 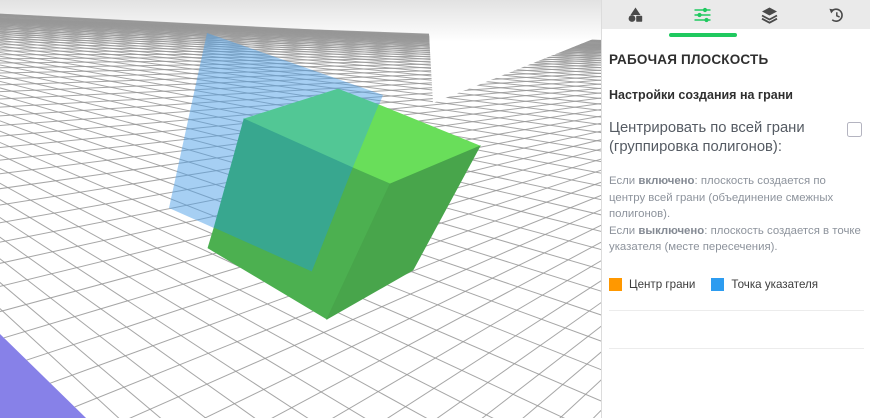 What do you see at coordinates (671, 230) in the screenshot?
I see `help-bold-off: выключено` at bounding box center [671, 230].